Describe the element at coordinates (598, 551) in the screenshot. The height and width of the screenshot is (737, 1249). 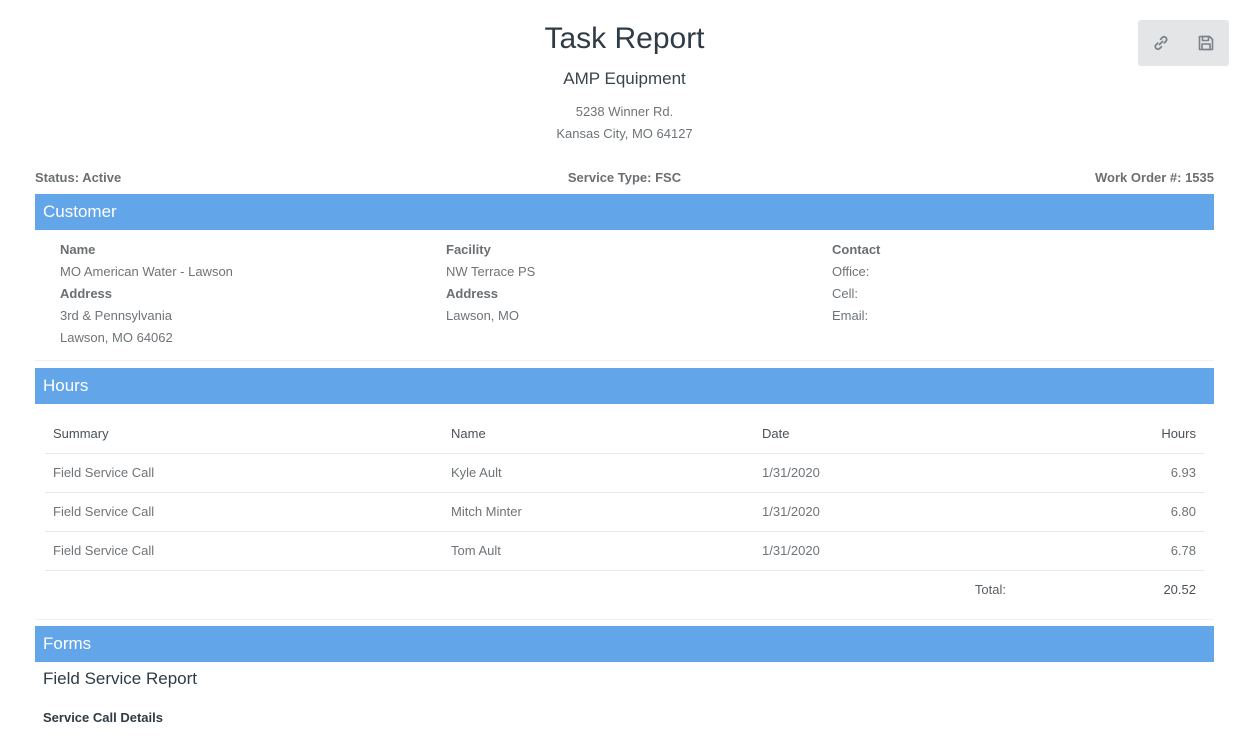
I see `row-name: Tom Ault` at that location.